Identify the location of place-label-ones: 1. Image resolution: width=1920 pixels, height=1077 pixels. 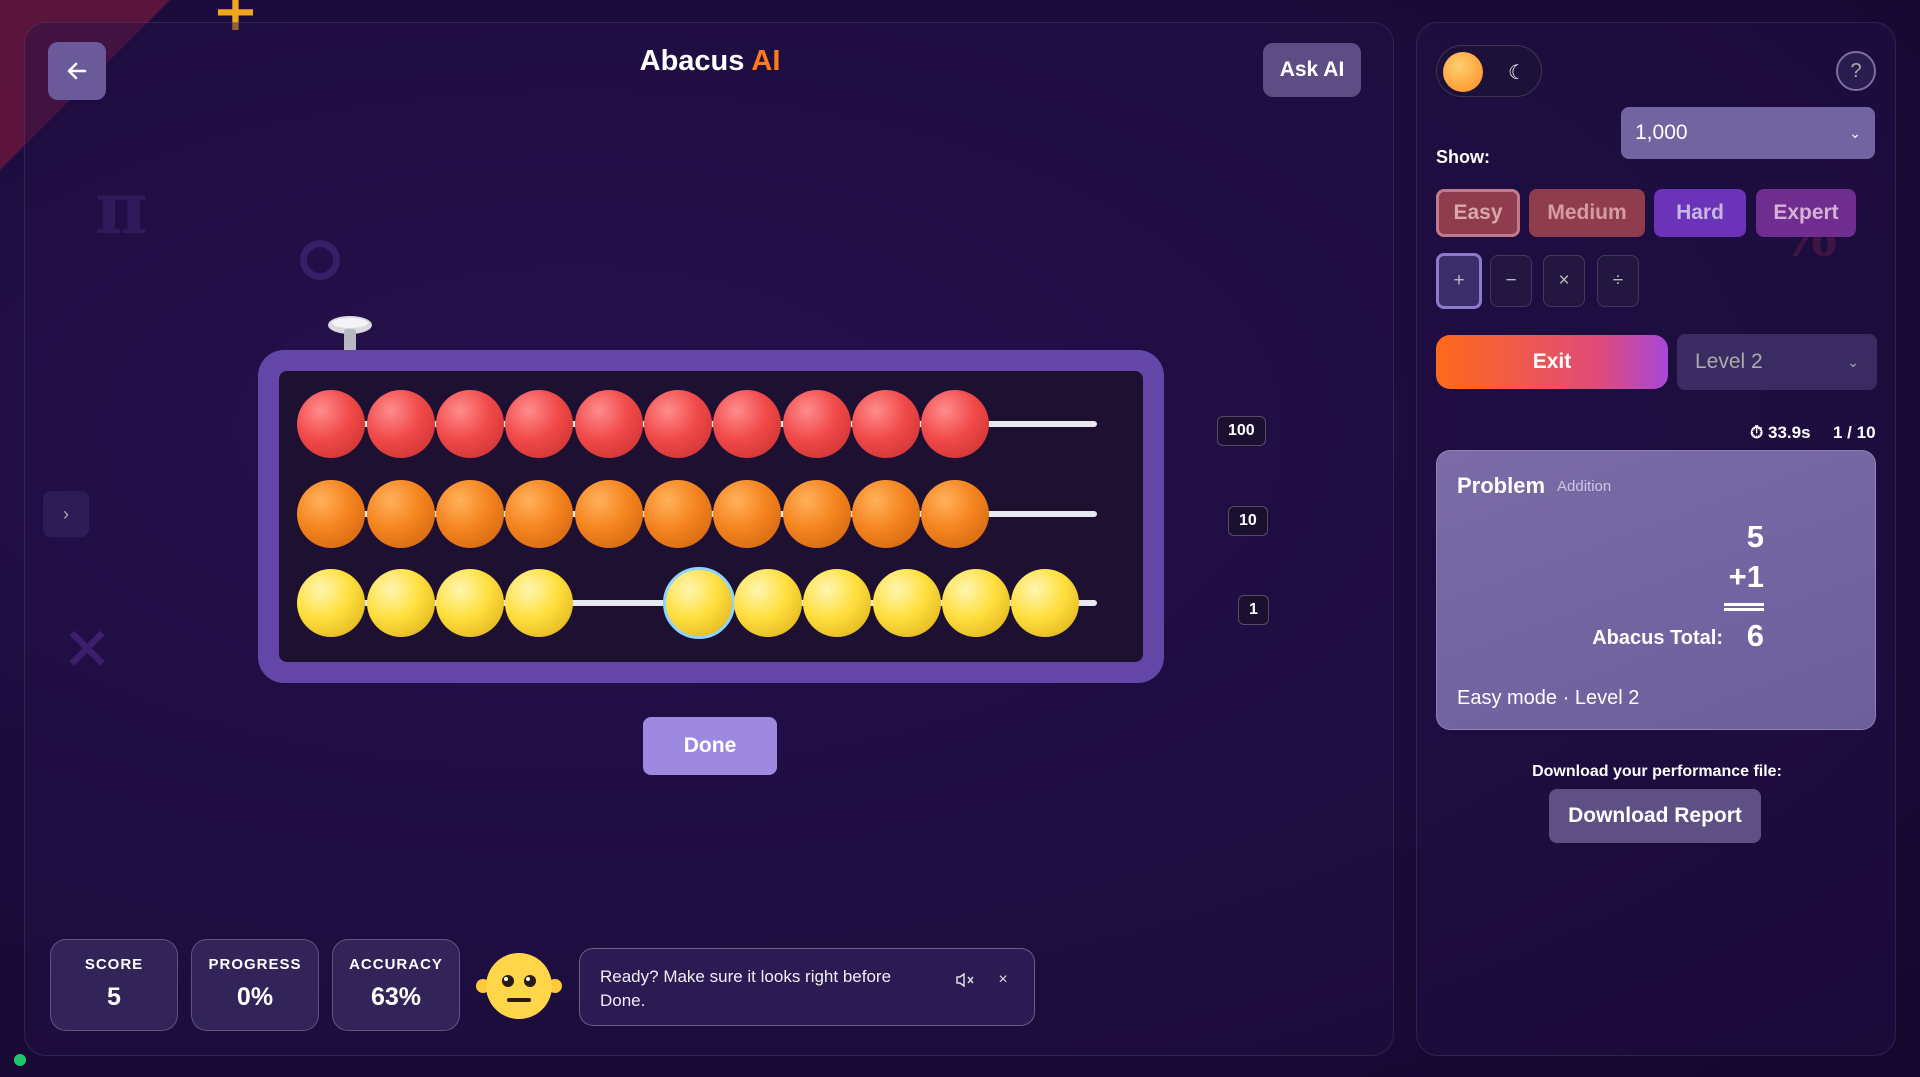
(1253, 610).